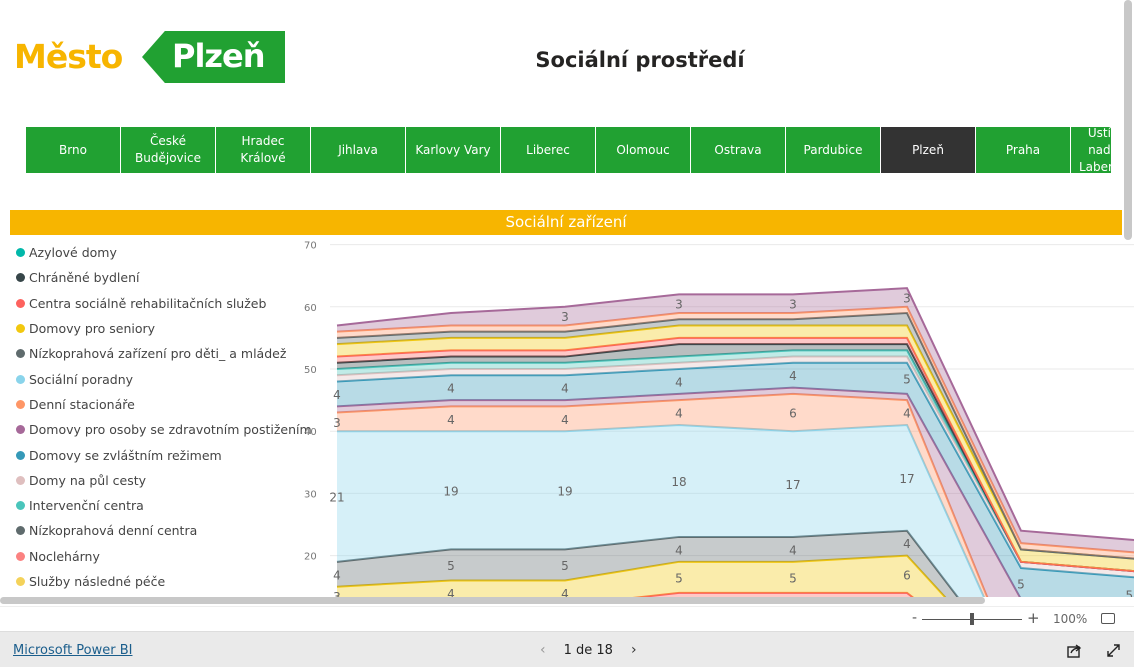 This screenshot has width=1134, height=667. Describe the element at coordinates (158, 354) in the screenshot. I see `legend-label: Nízkoprahová zařízení pro děti_ a mládež` at that location.